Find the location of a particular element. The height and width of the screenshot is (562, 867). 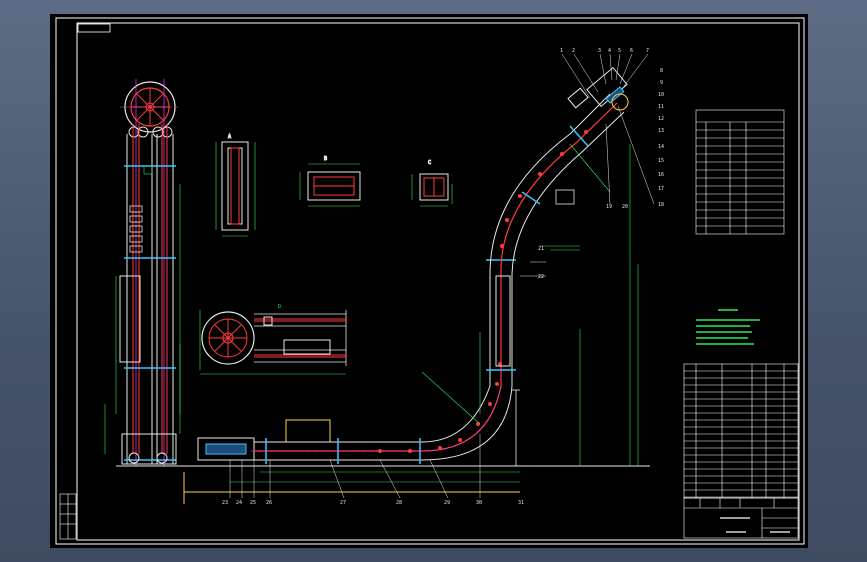

tail-sprocket-view: D is located at coordinates (273, 339).